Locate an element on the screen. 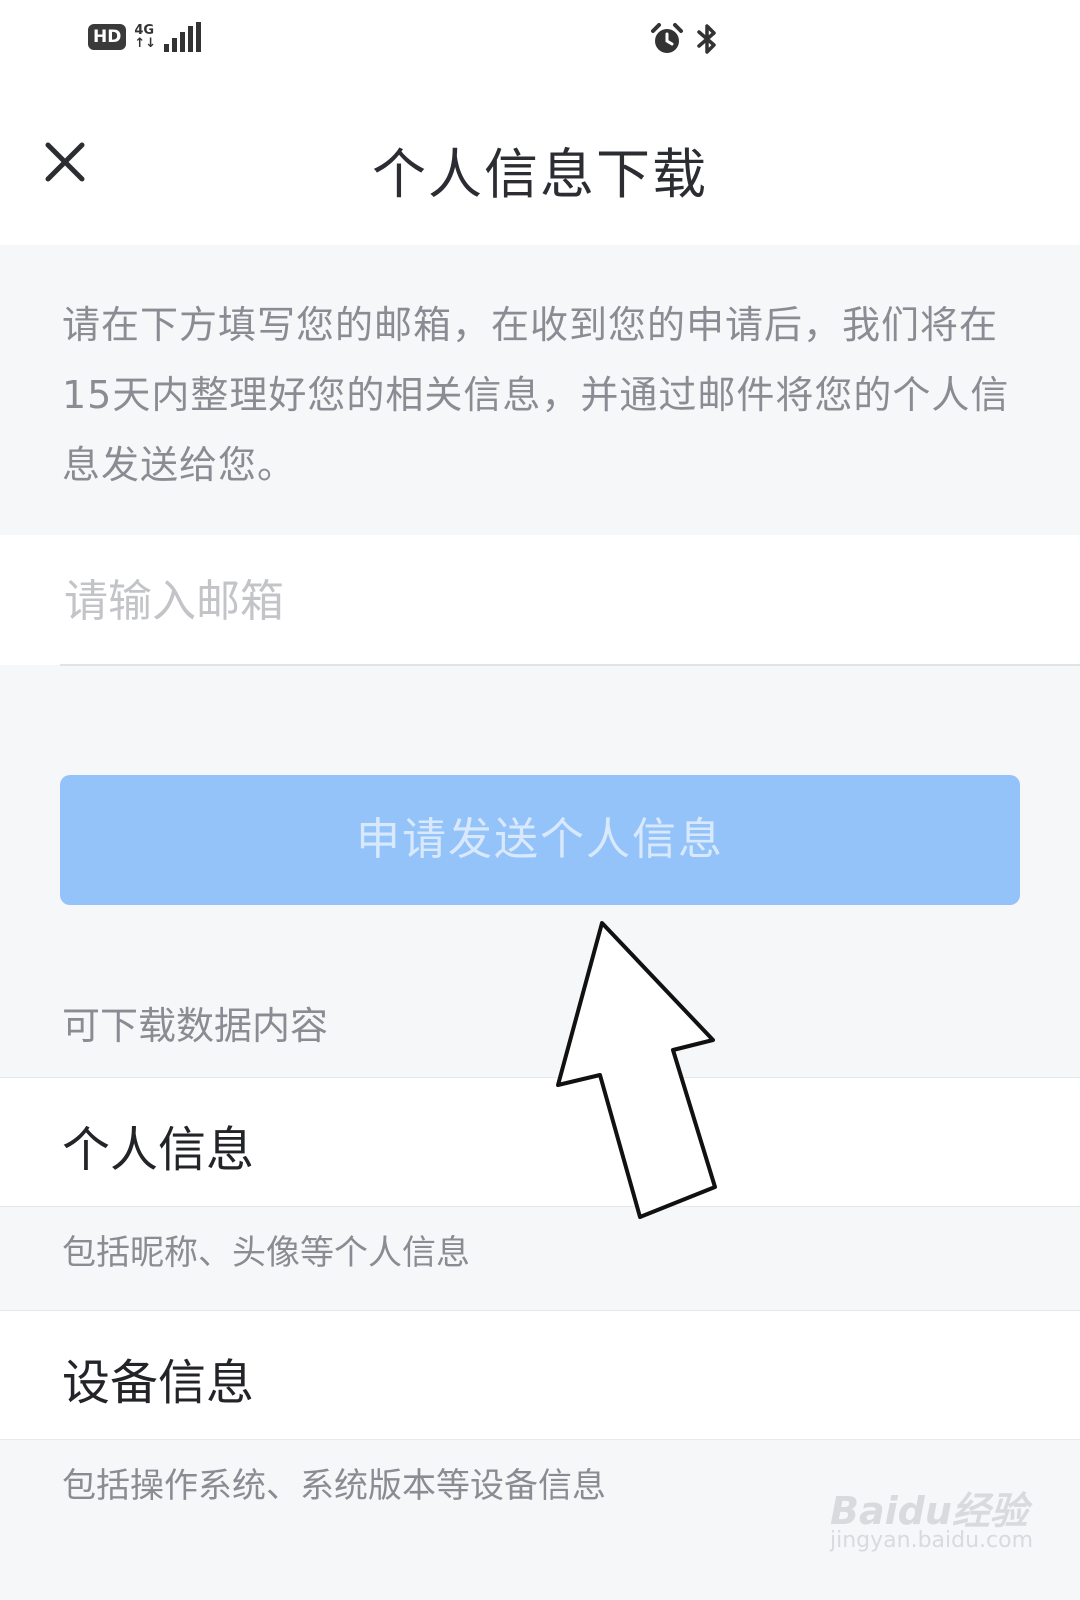 This screenshot has height=1600, width=1080. list-item-device-info: 设备信息 is located at coordinates (540, 1375).